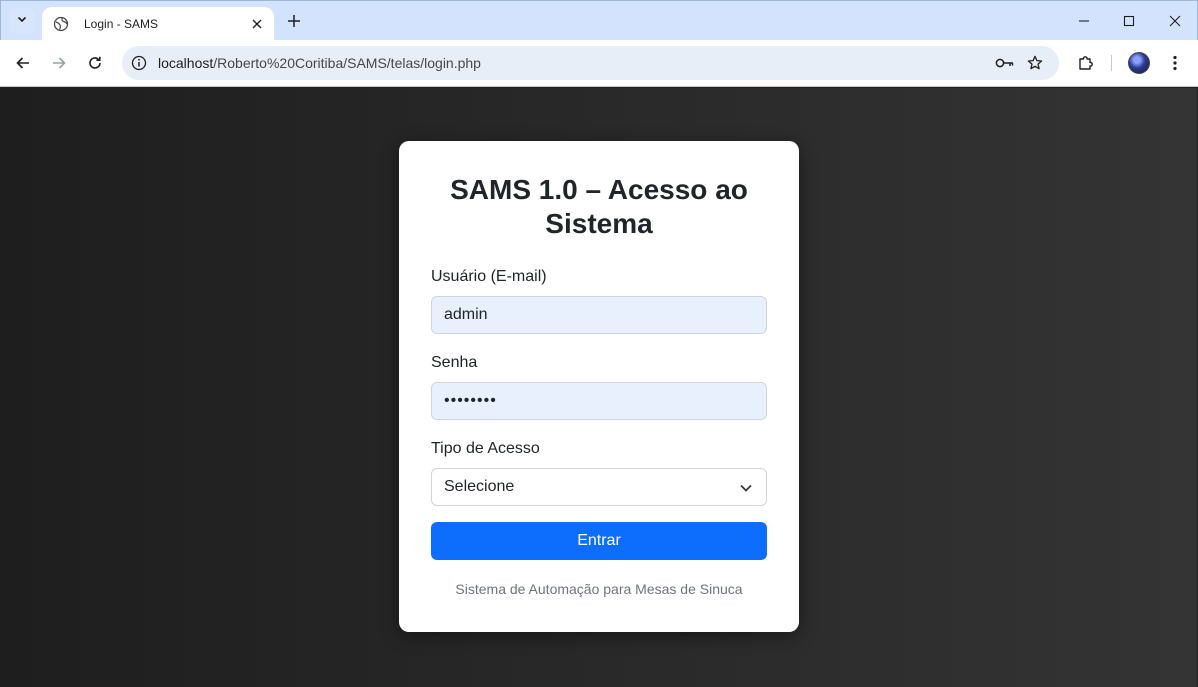 The width and height of the screenshot is (1198, 687). I want to click on back-arrow-icon, so click(23, 63).